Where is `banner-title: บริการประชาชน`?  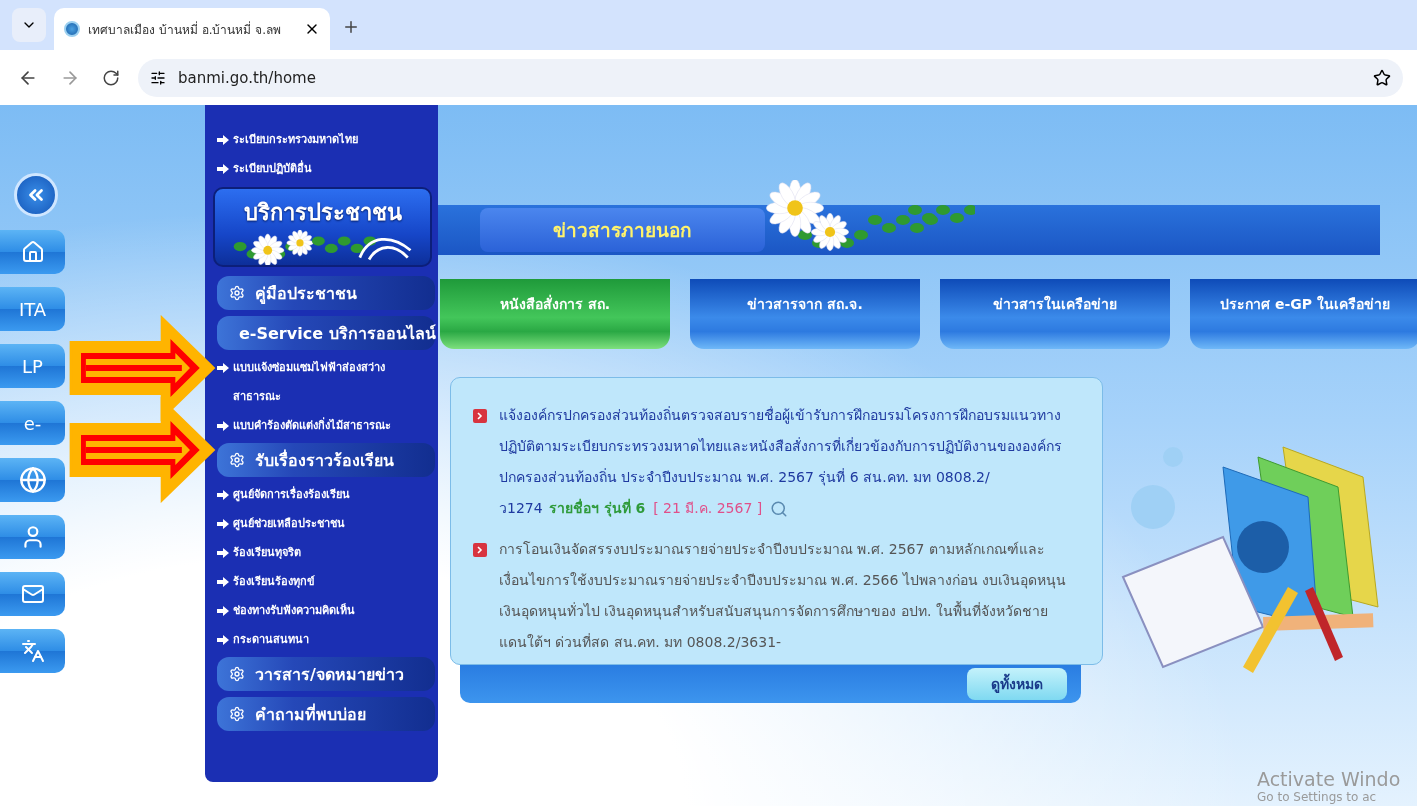
banner-title: บริการประชาชน is located at coordinates (322, 213).